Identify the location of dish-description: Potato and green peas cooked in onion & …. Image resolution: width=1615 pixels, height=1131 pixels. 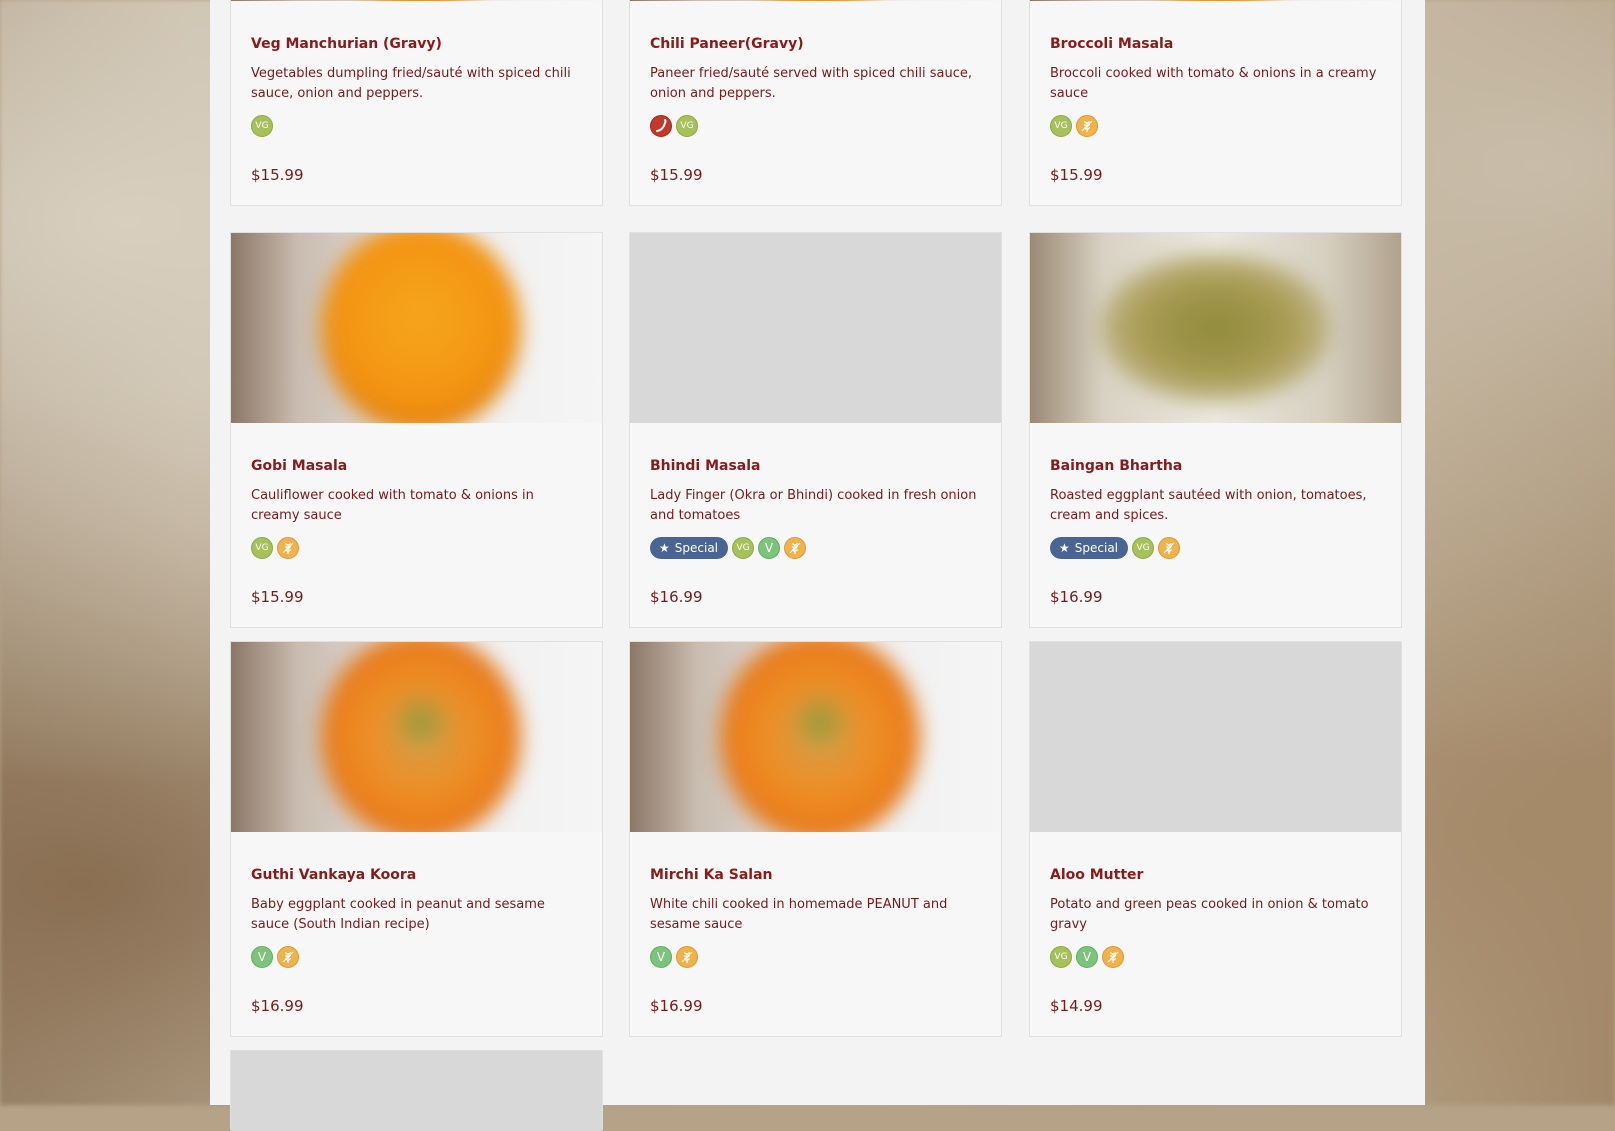
(1209, 914).